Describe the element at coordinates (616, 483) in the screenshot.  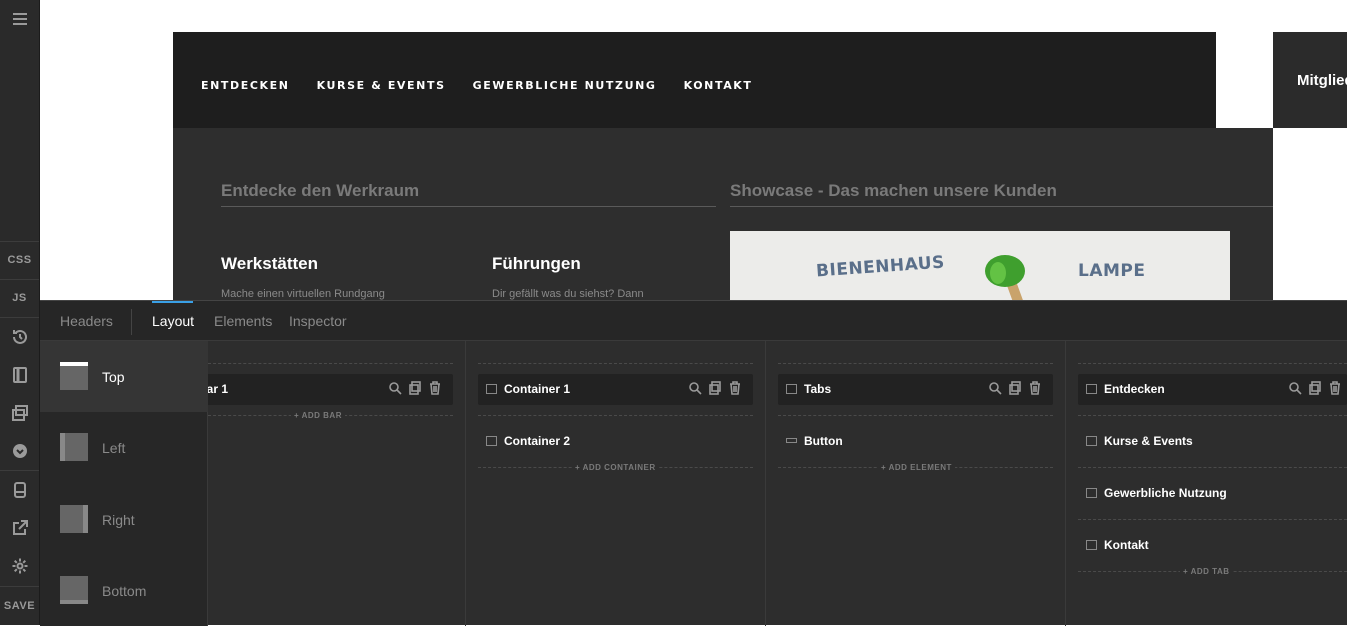
I see `containers-column: Container 1 Container 2 + ADD CONTAINER` at that location.